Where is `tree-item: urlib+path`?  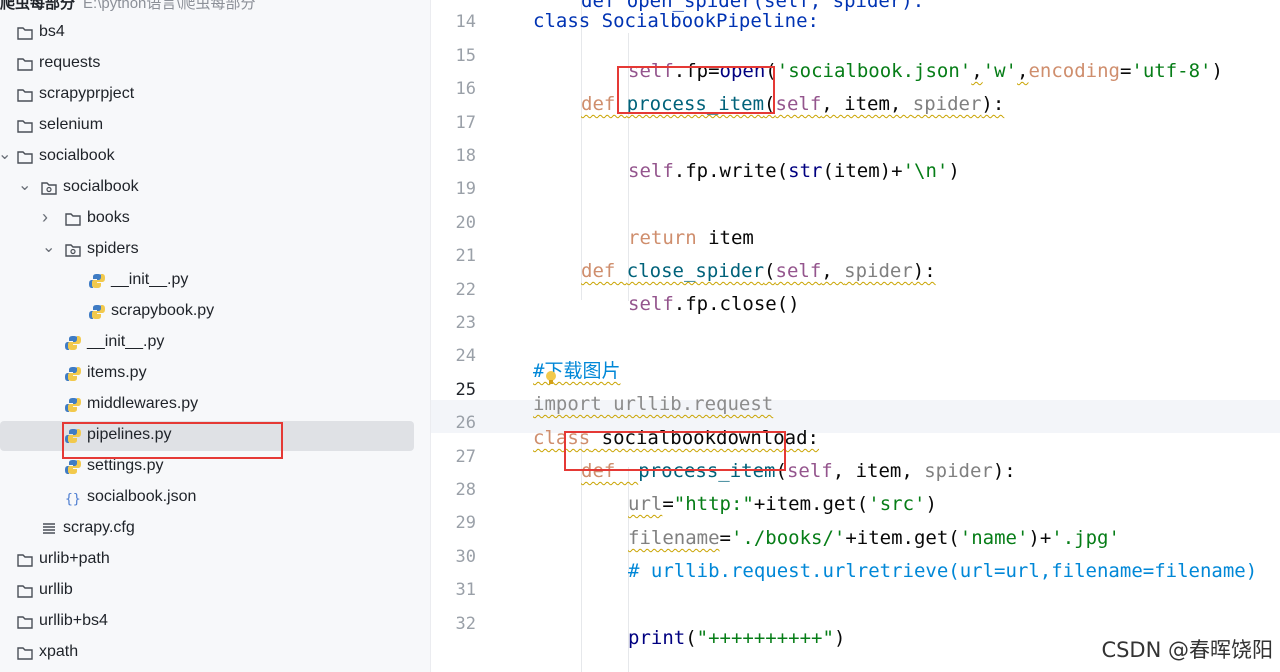
tree-item: urlib+path is located at coordinates (215, 560).